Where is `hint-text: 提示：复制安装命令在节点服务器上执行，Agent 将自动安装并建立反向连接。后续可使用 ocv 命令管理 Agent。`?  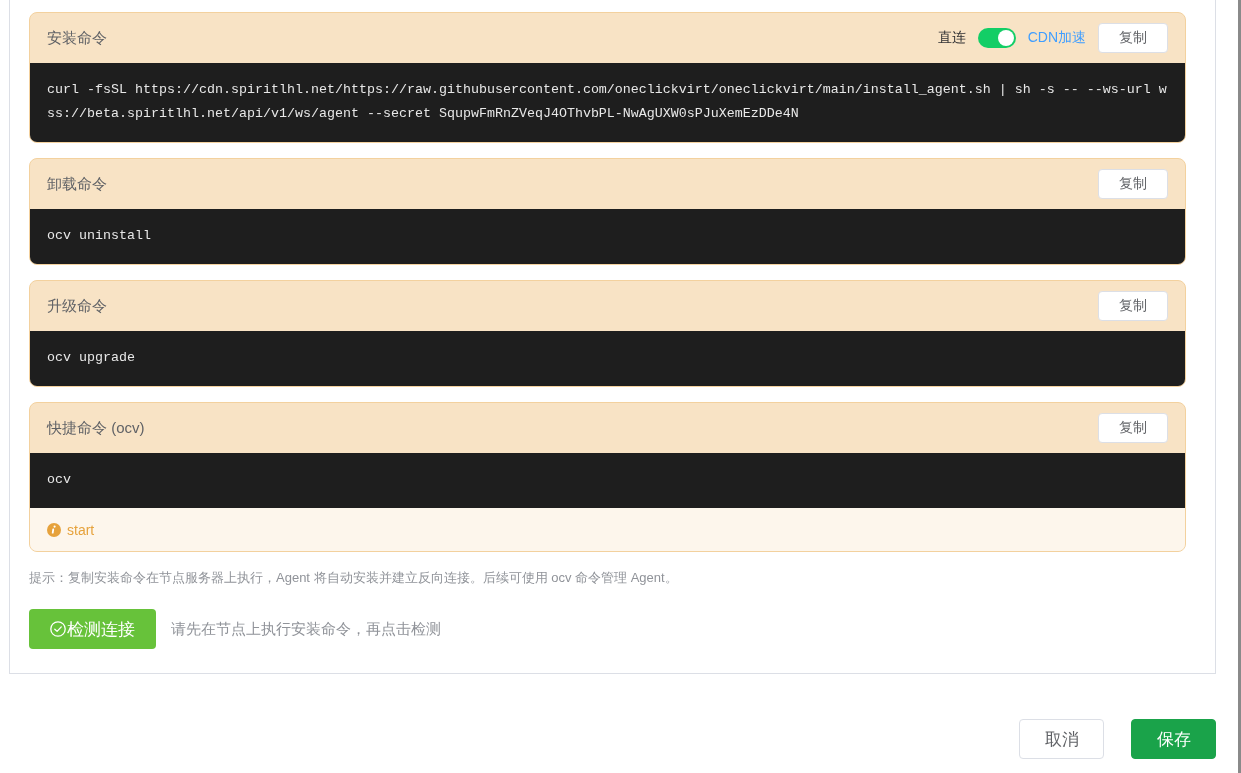
hint-text: 提示：复制安装命令在节点服务器上执行，Agent 将自动安装并建立反向连接。后续可使用 ocv 命令管理 Agent。 is located at coordinates (354, 578).